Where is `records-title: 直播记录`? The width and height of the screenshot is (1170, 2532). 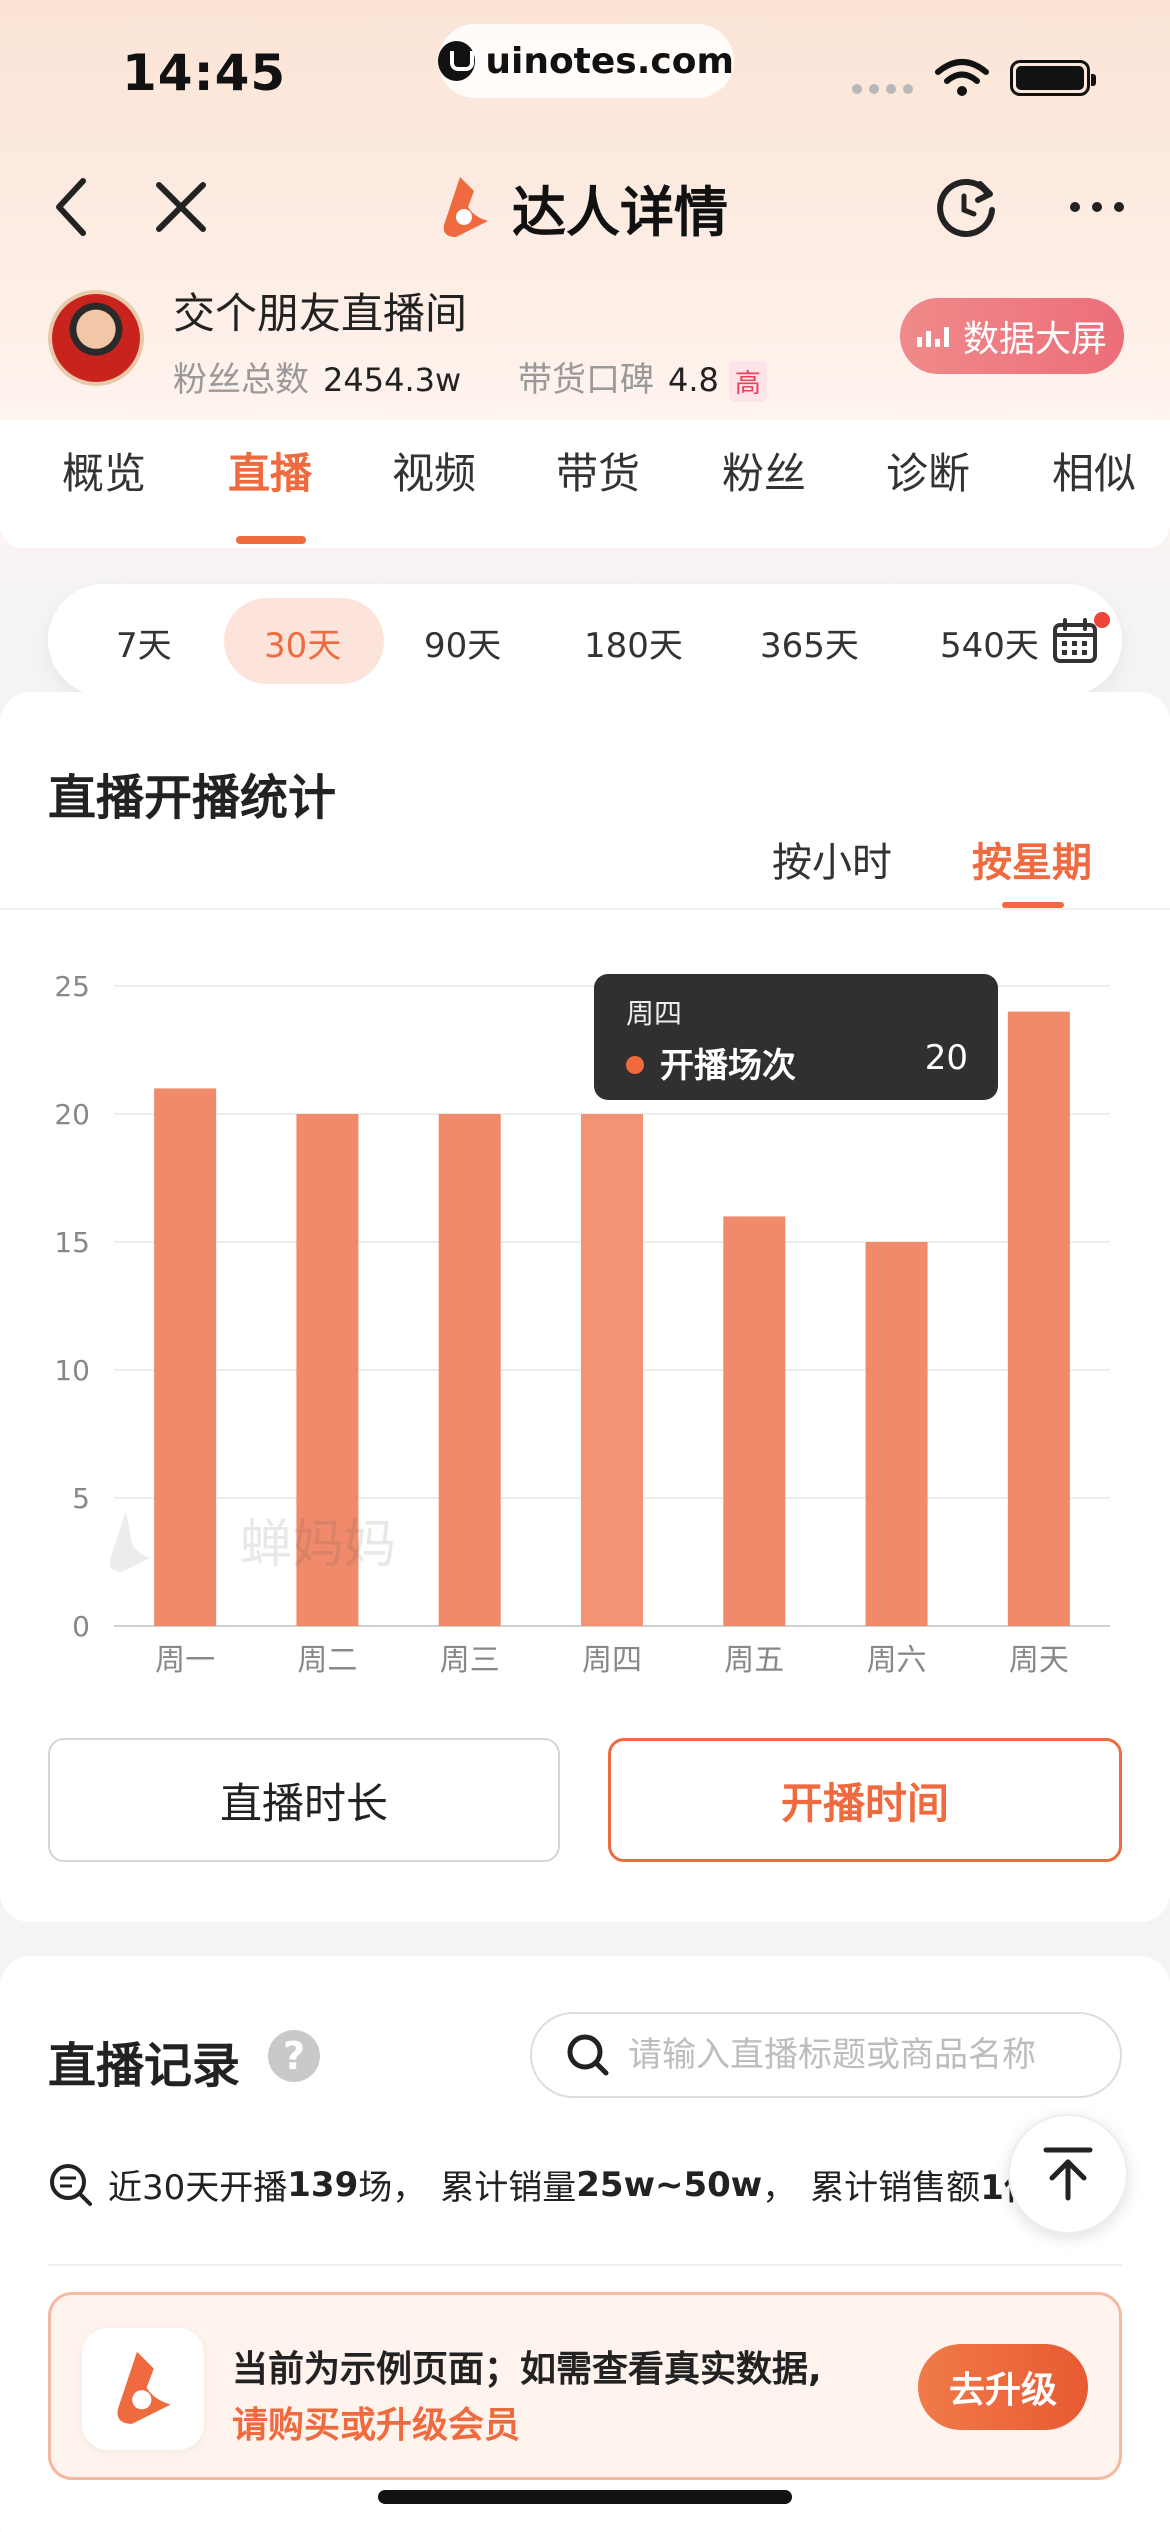
records-title: 直播记录 is located at coordinates (144, 2066).